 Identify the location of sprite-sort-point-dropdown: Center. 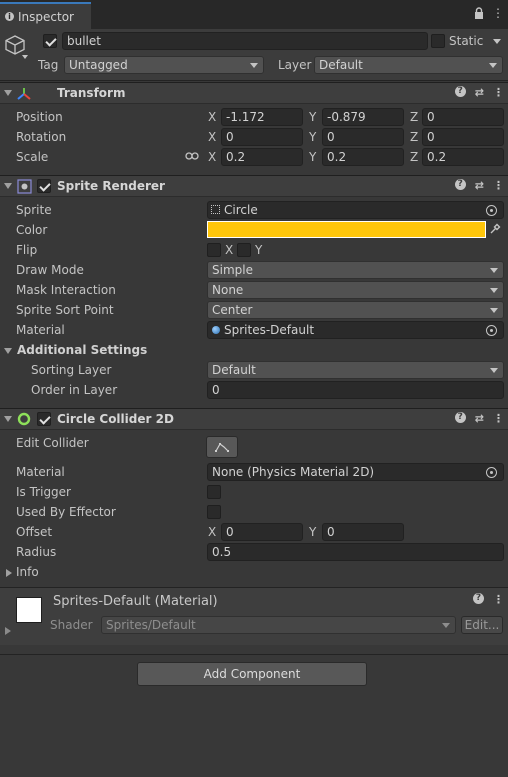
(355, 310).